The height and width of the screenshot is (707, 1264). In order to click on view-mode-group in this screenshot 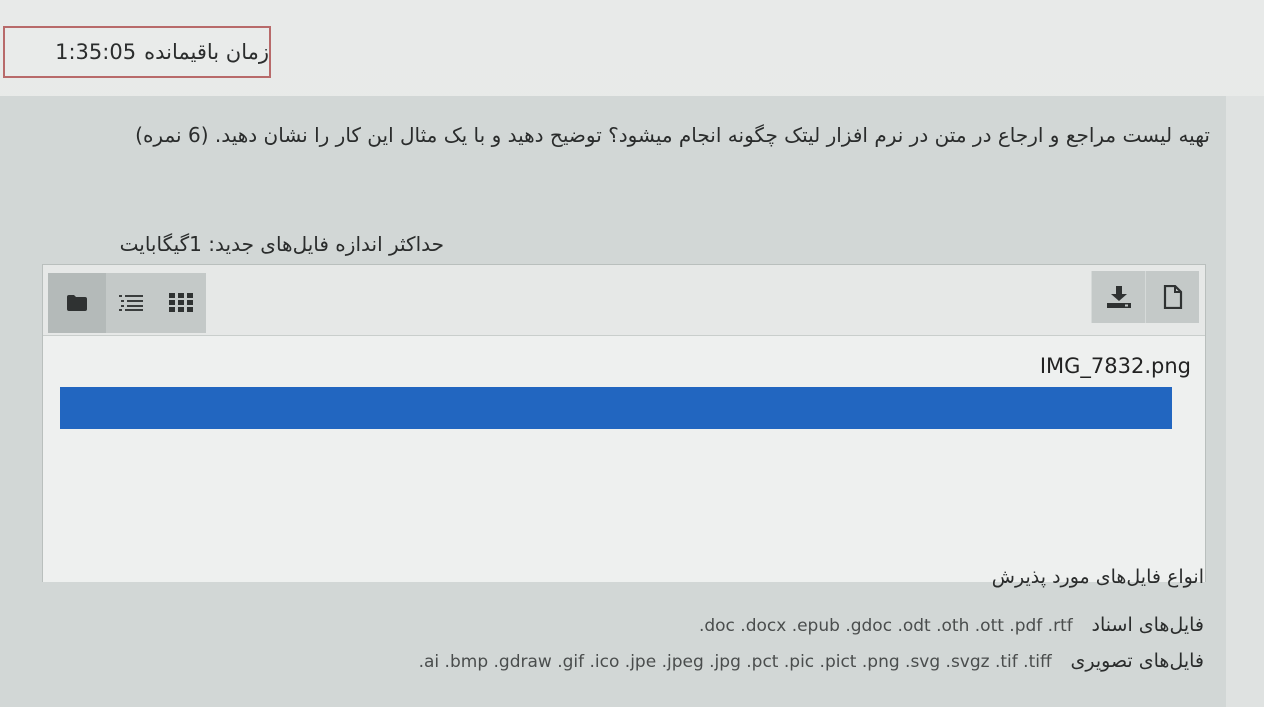, I will do `click(127, 303)`.